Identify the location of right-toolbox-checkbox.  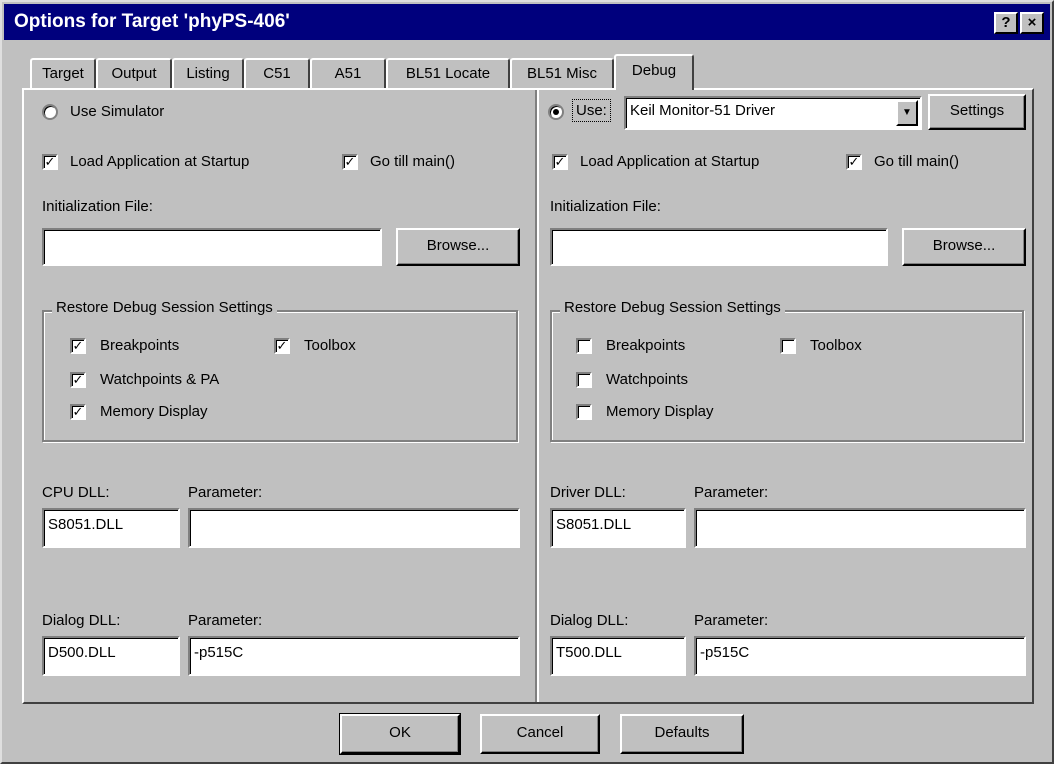
(788, 346).